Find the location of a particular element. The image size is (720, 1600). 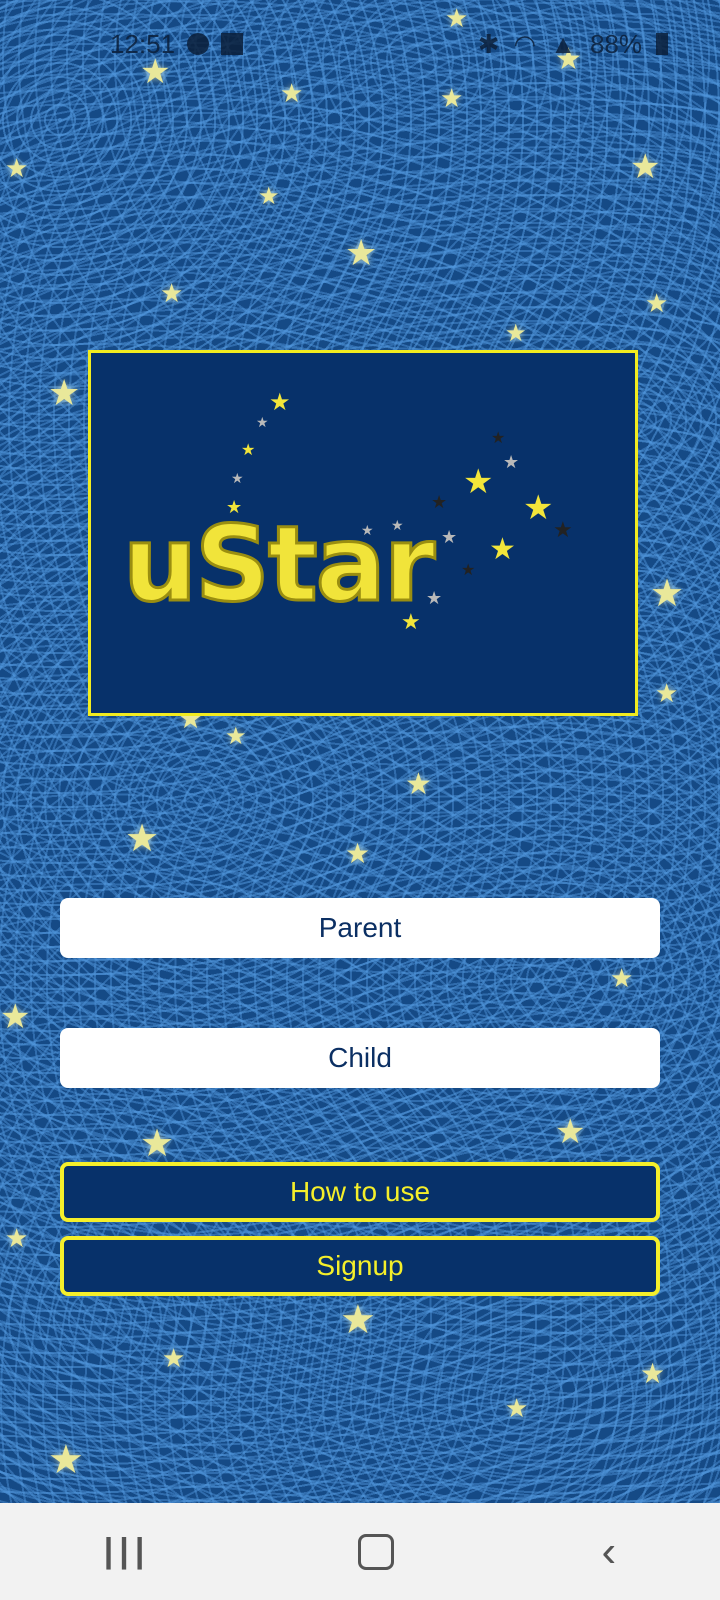

logo-wordmark: uStar is located at coordinates (278, 564).